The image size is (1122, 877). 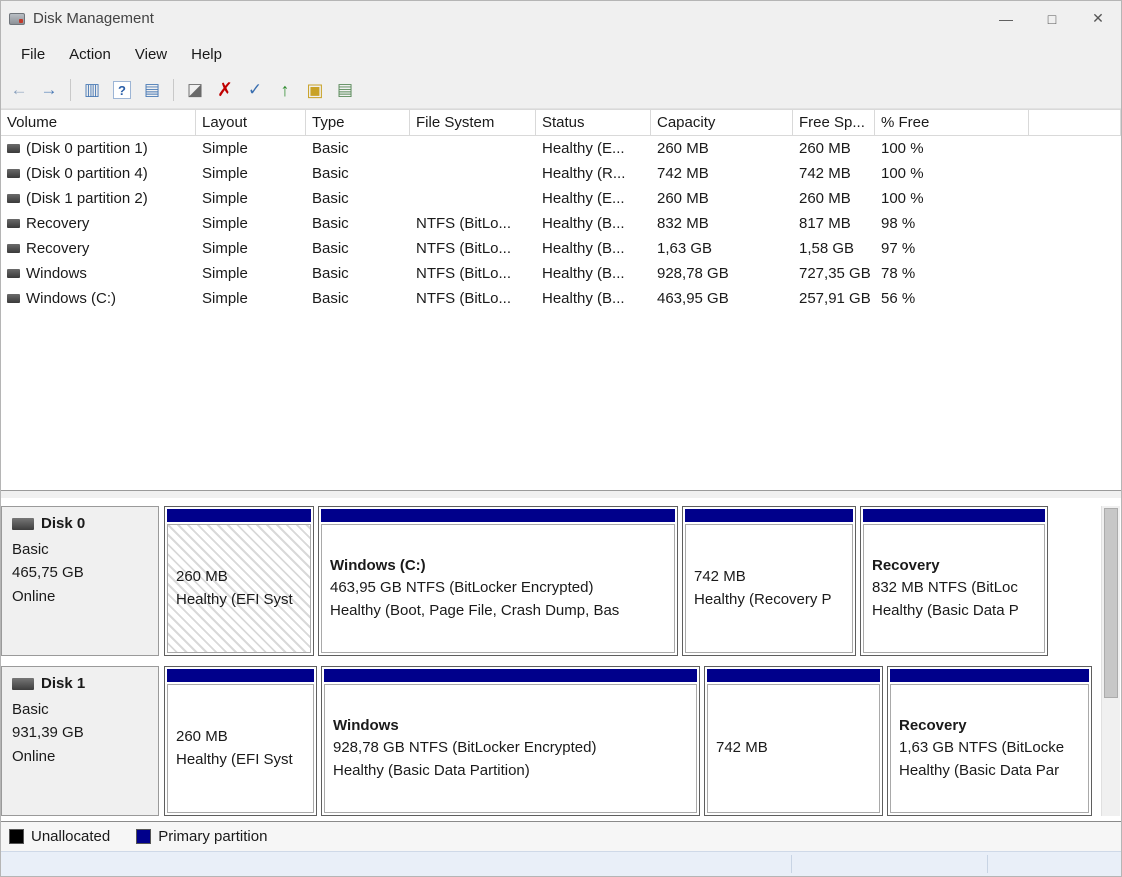 What do you see at coordinates (152, 90) in the screenshot?
I see `action-pane-icon: ▤` at bounding box center [152, 90].